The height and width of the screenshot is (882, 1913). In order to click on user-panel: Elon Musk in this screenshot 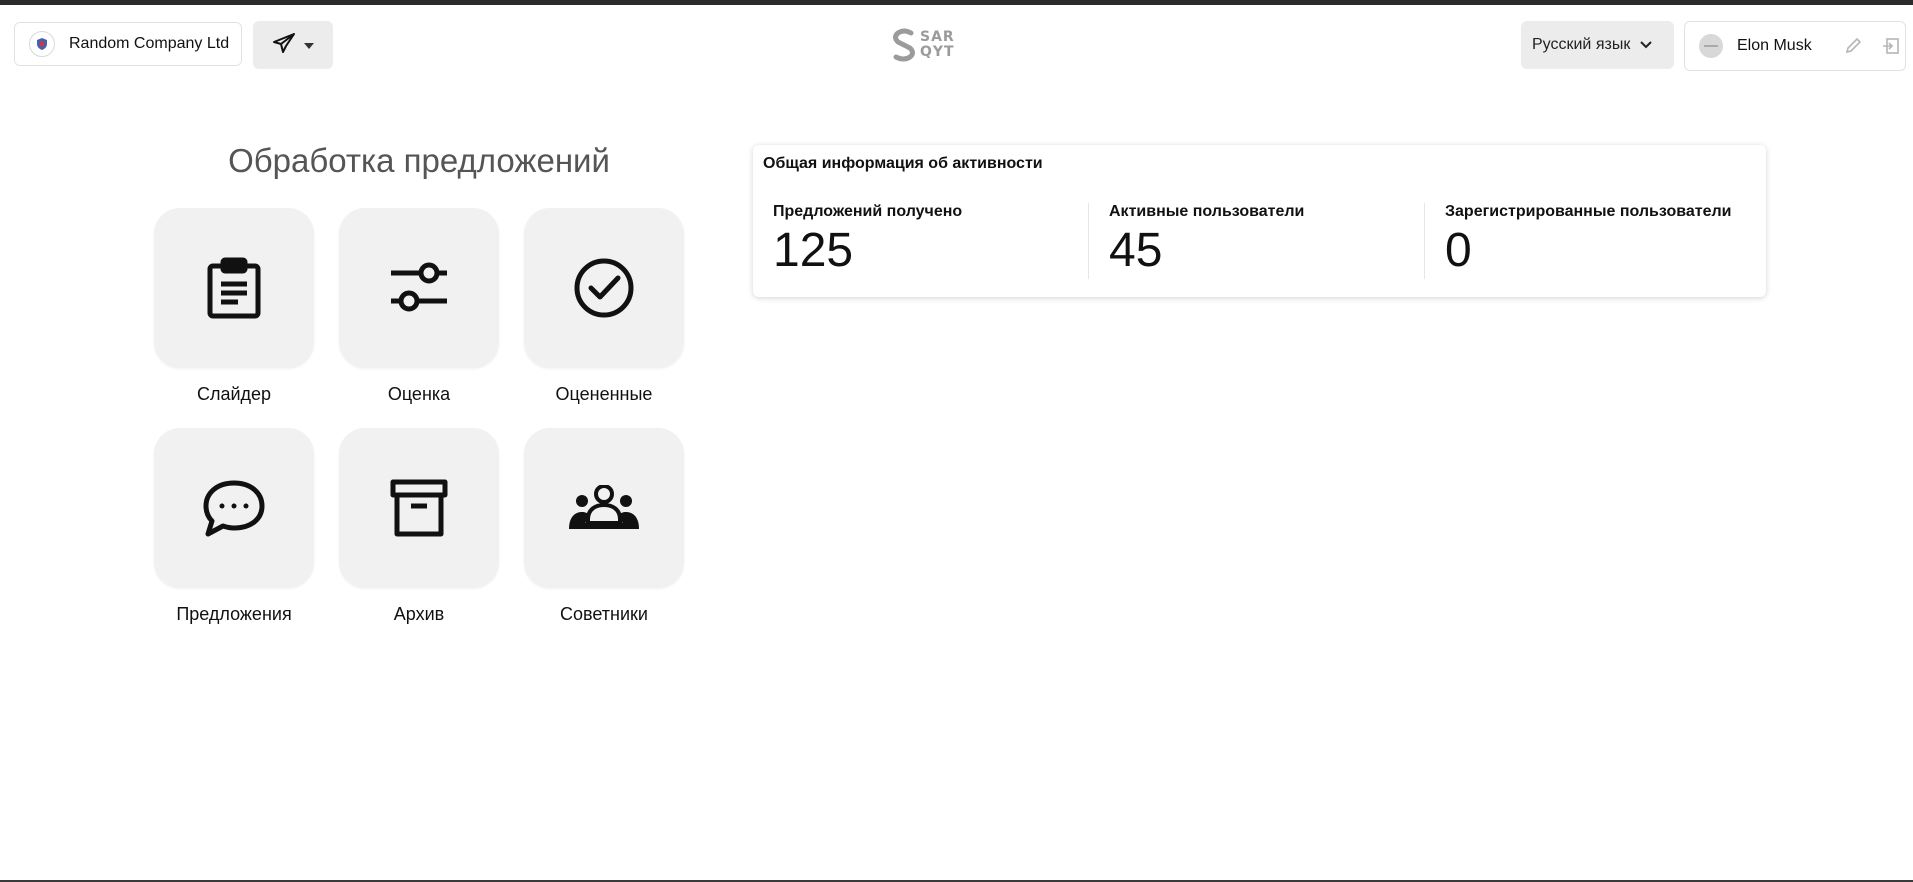, I will do `click(1795, 46)`.